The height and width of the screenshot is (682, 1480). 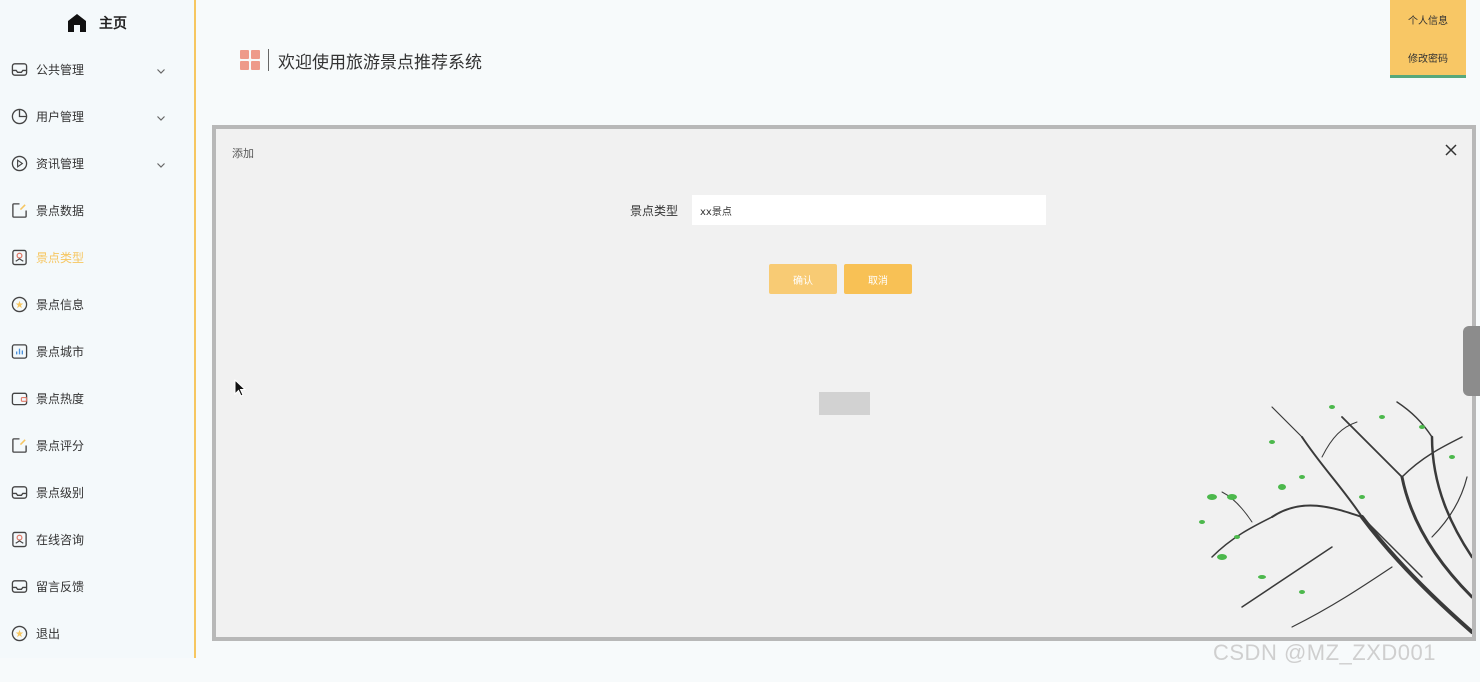 I want to click on header-divider, so click(x=268, y=60).